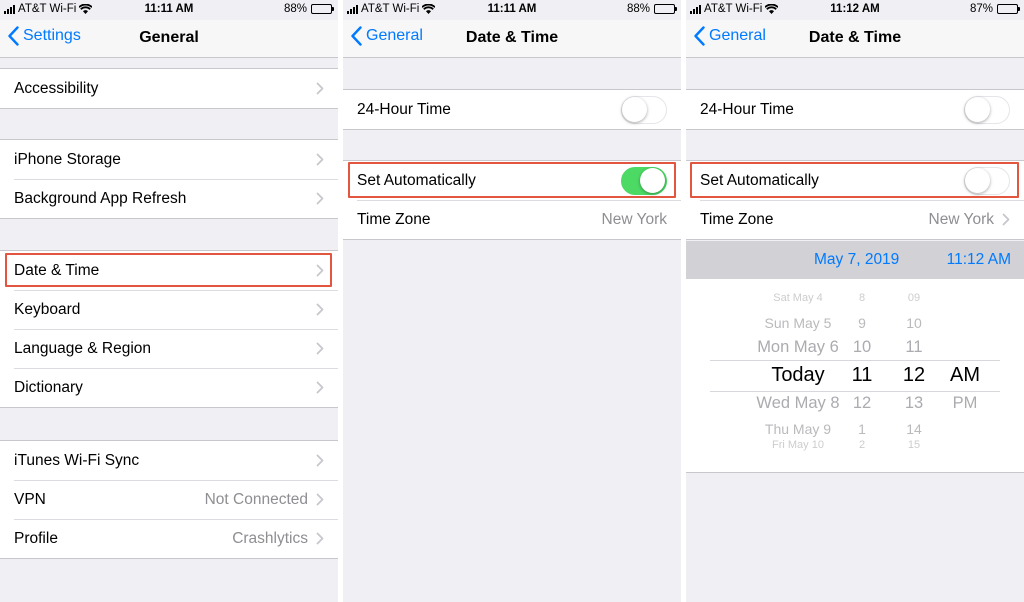 Image resolution: width=1024 pixels, height=602 pixels. Describe the element at coordinates (57, 270) in the screenshot. I see `settings-row-label: Date & Time` at that location.